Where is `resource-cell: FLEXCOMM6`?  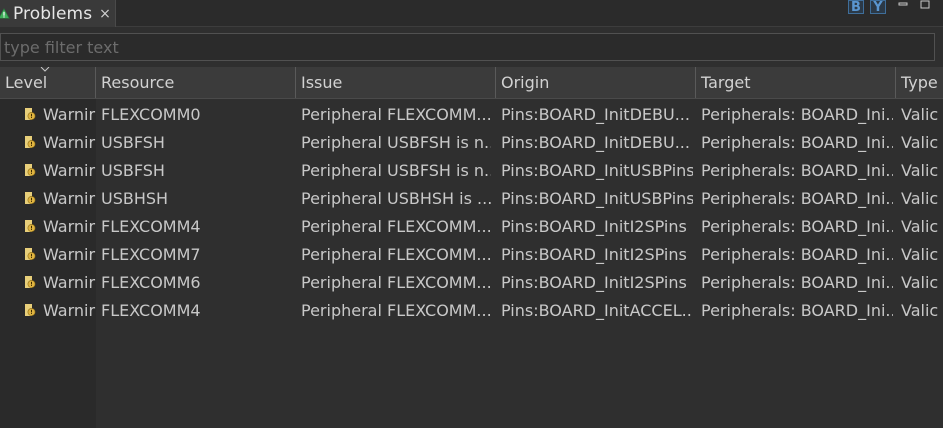 resource-cell: FLEXCOMM6 is located at coordinates (151, 282).